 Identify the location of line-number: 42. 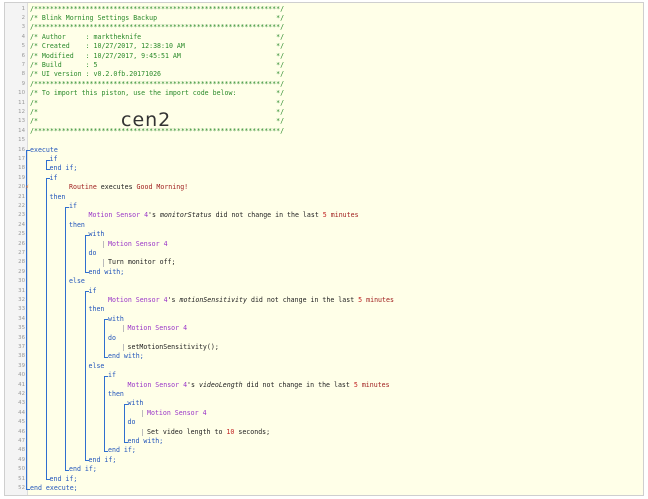
(21, 393).